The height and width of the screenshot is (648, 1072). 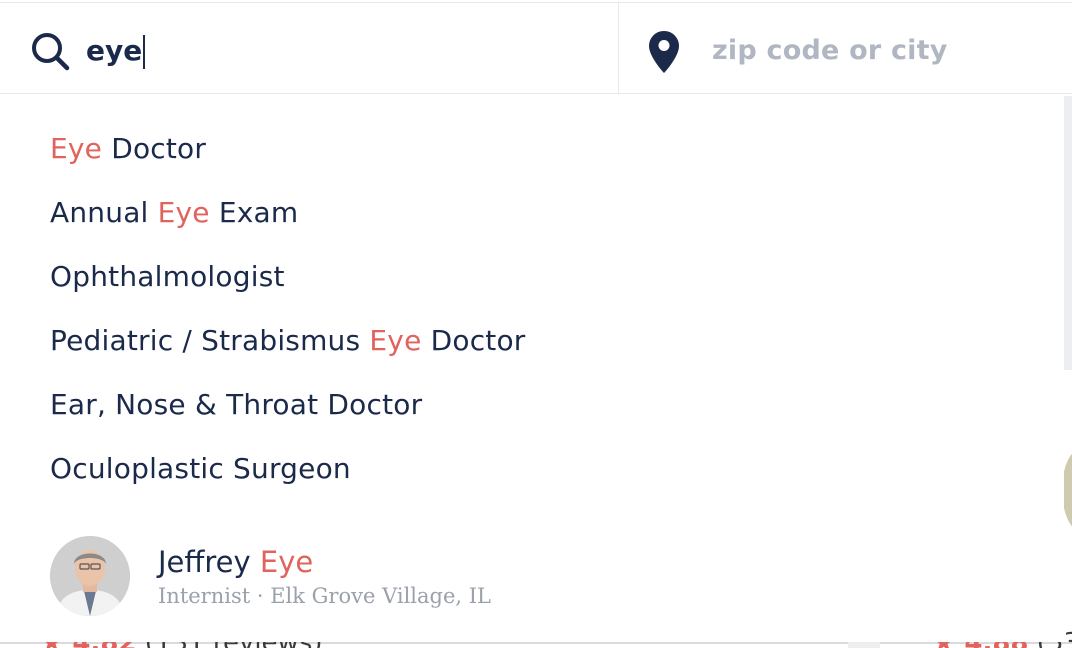 What do you see at coordinates (144, 52) in the screenshot?
I see `text-caret` at bounding box center [144, 52].